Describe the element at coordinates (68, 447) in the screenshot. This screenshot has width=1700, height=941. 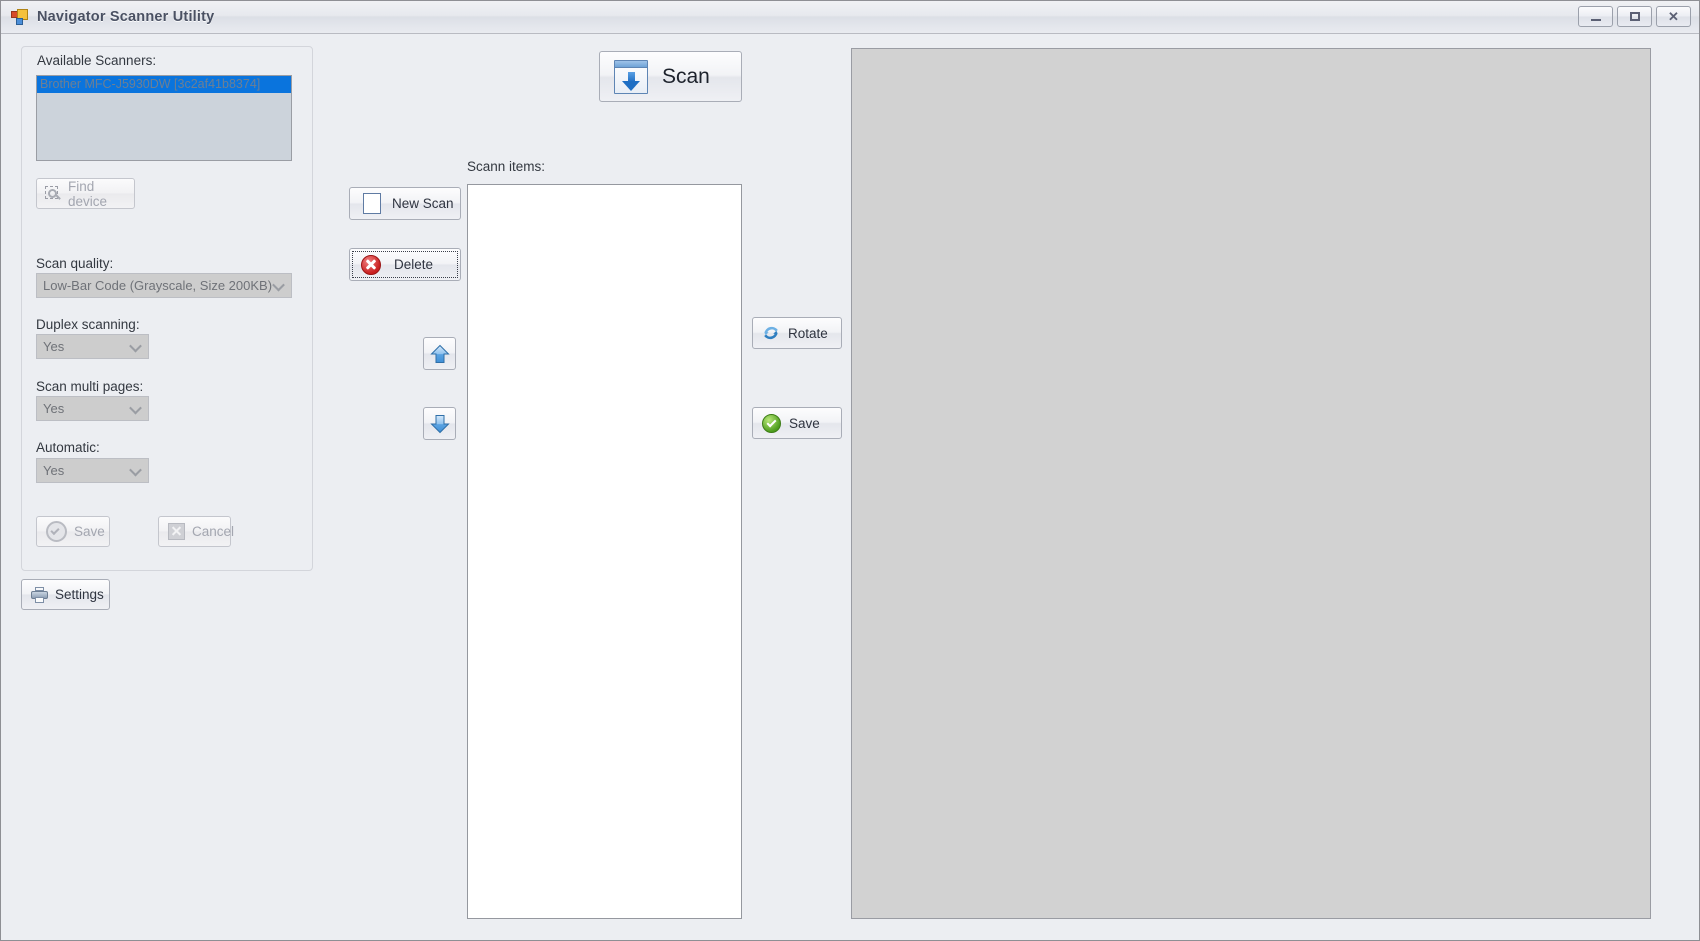
I see `automatic-label: Automatic:` at that location.